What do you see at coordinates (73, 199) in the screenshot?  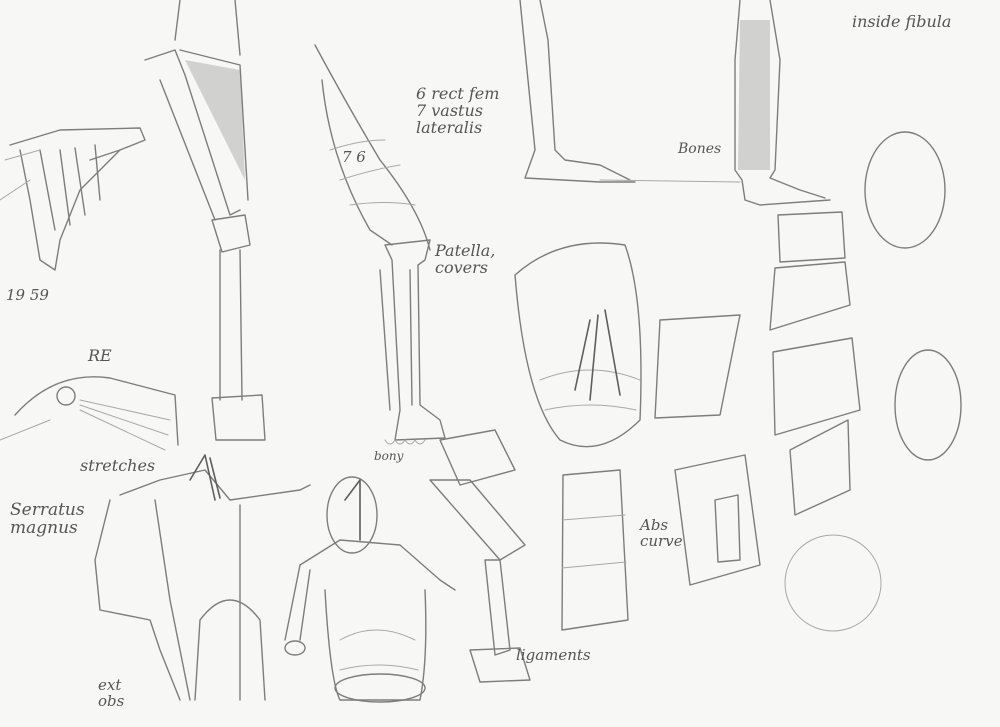 I see `shoulder-sketch` at bounding box center [73, 199].